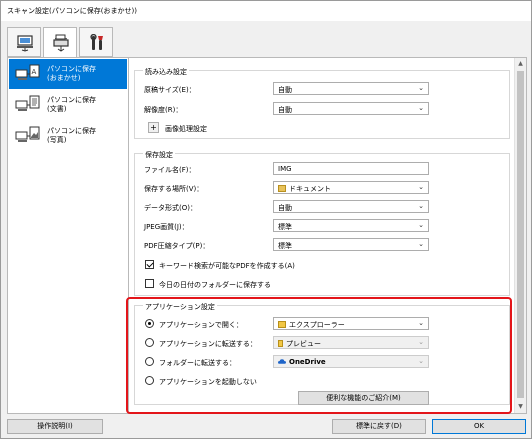 This screenshot has width=532, height=439. Describe the element at coordinates (215, 285) in the screenshot. I see `date-folder-label: 今日の日付のフォルダーに保存する` at that location.